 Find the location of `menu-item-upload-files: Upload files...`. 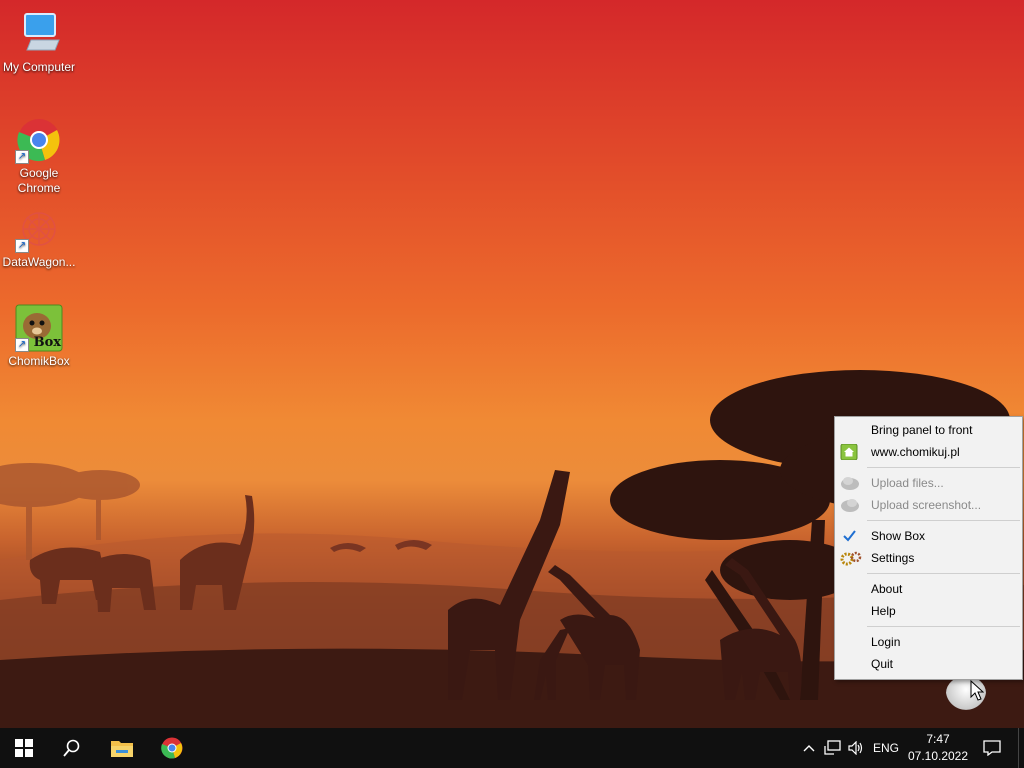

menu-item-upload-files: Upload files... is located at coordinates (928, 483).